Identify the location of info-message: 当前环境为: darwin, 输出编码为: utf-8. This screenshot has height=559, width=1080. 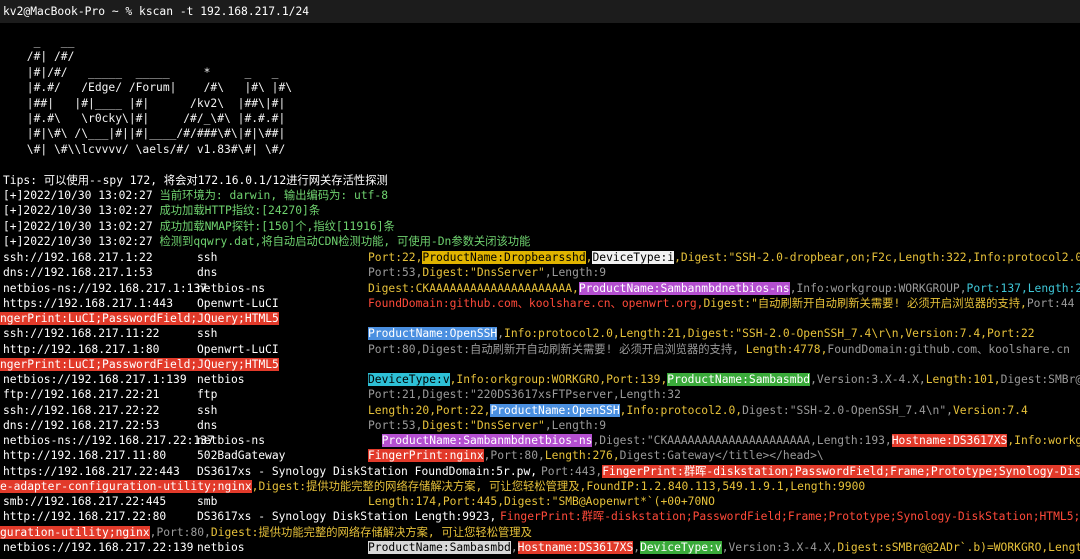
(274, 195).